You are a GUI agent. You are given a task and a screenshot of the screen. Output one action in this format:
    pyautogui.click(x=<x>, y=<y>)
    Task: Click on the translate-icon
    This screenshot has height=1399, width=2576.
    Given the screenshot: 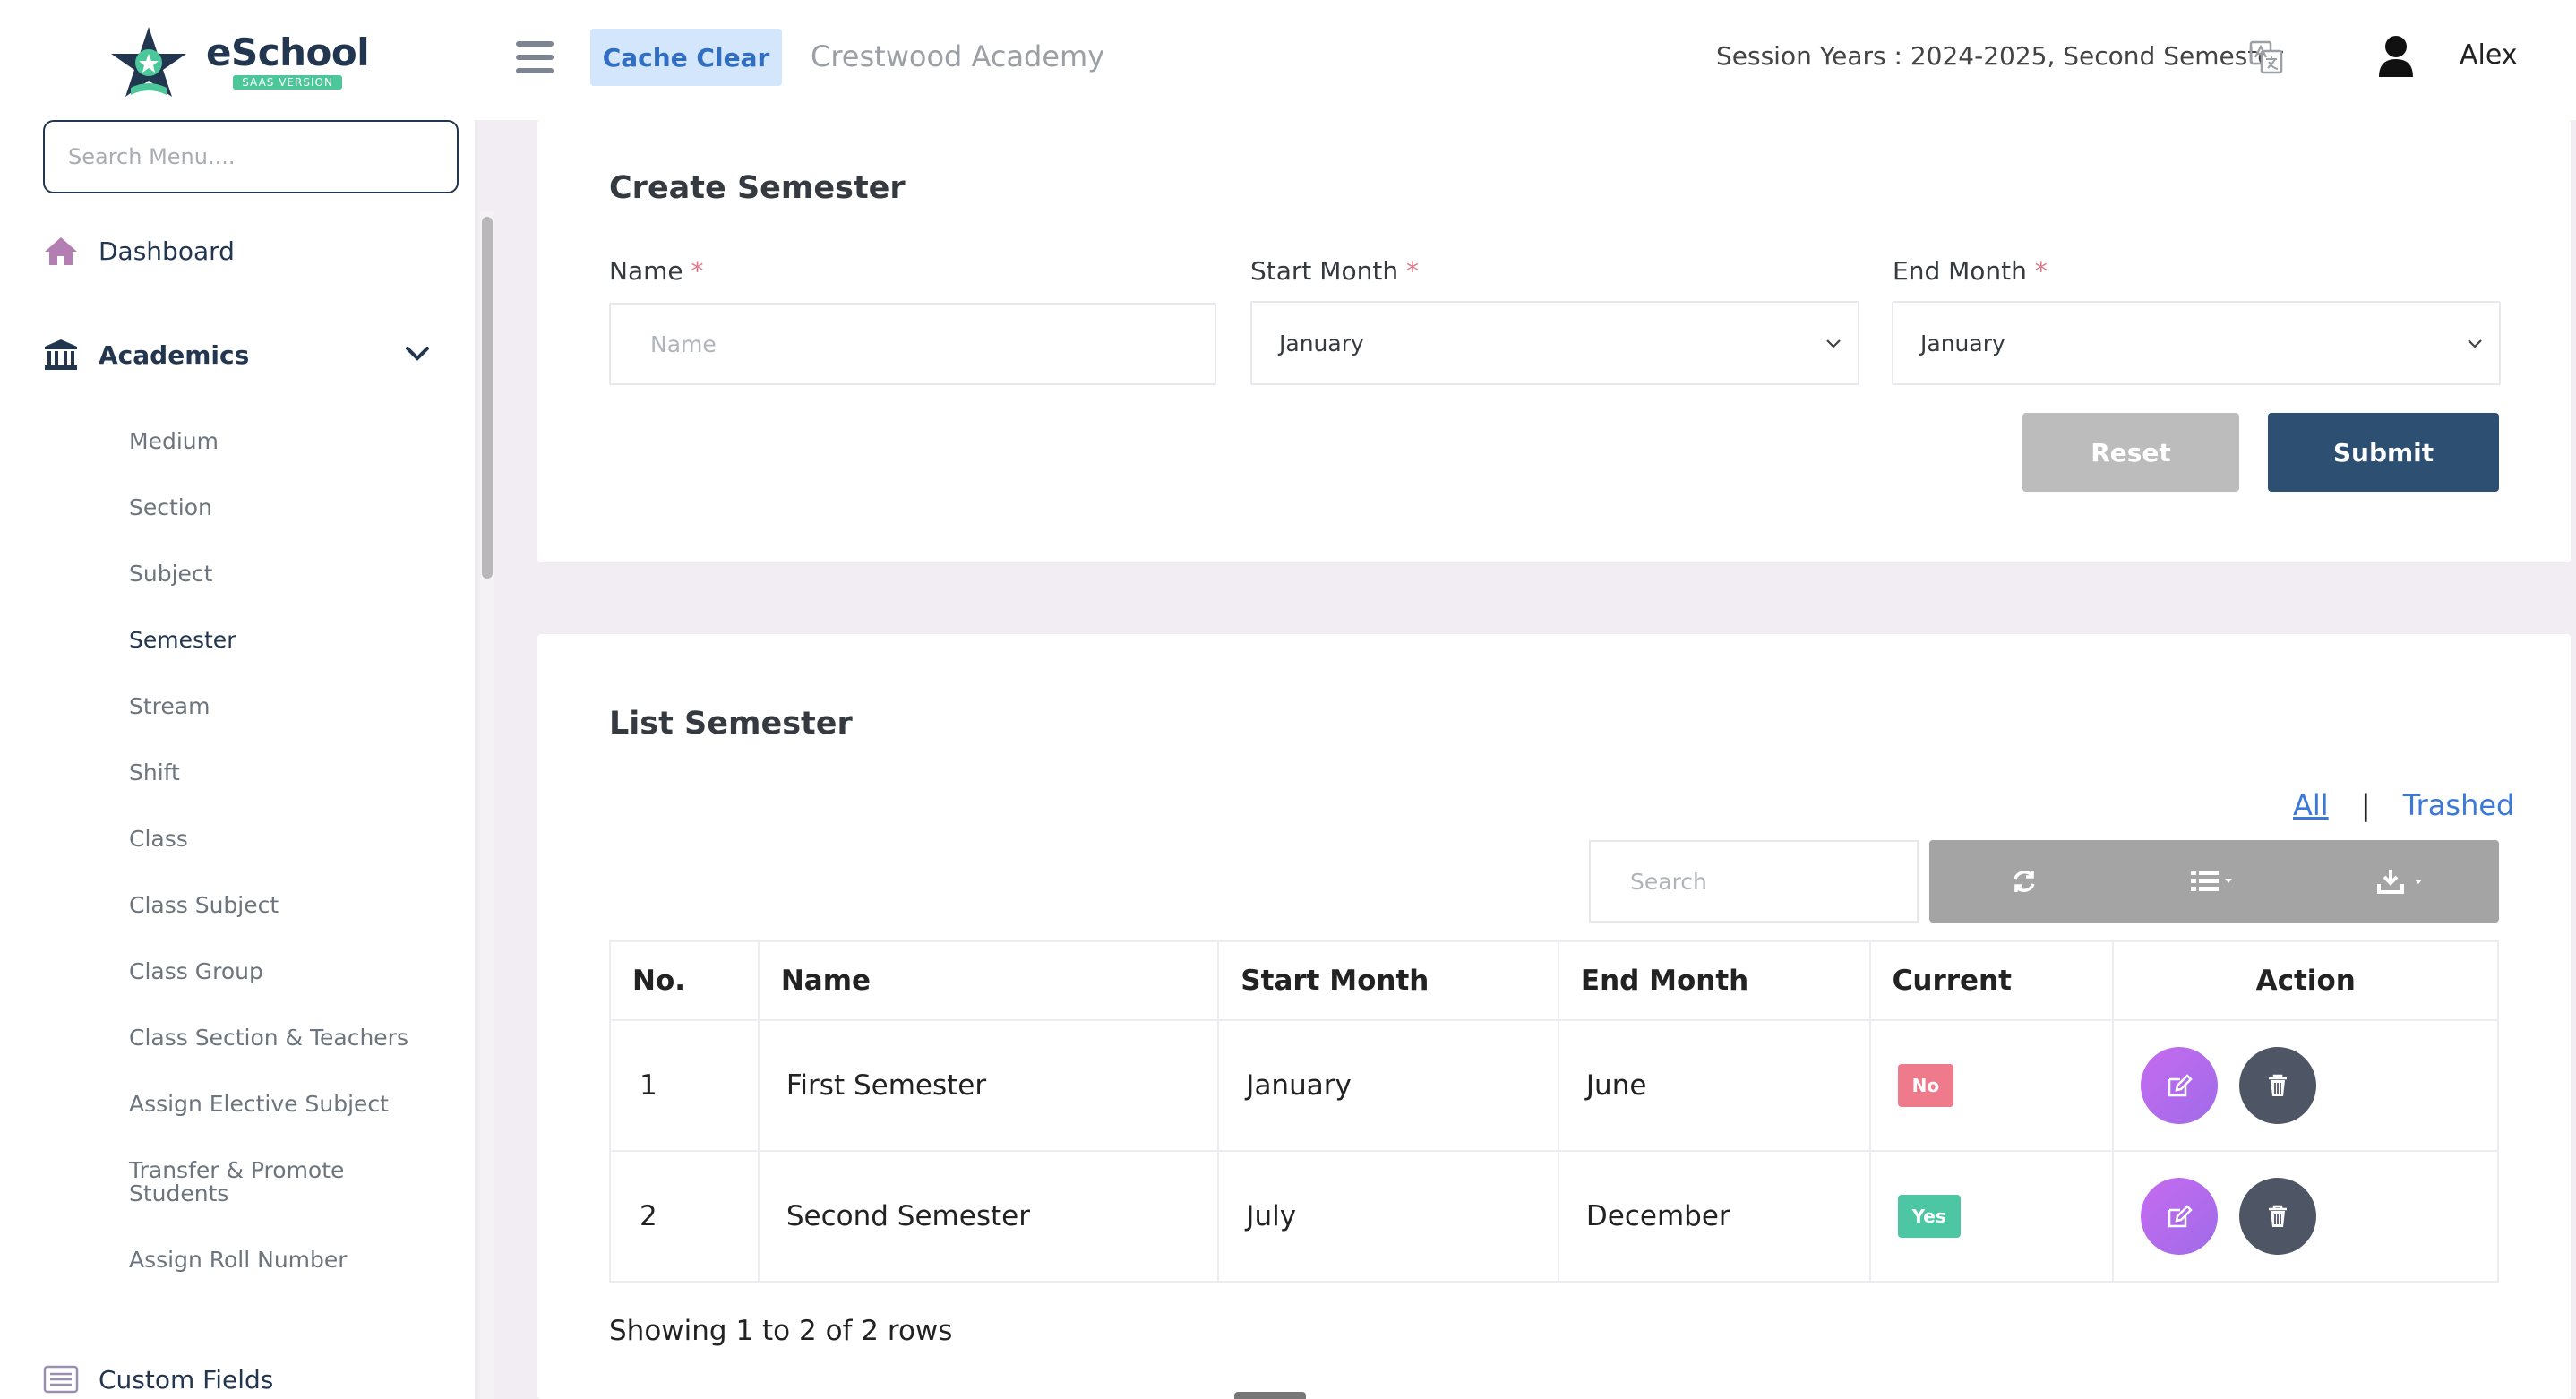 What is the action you would take?
    pyautogui.click(x=2266, y=57)
    